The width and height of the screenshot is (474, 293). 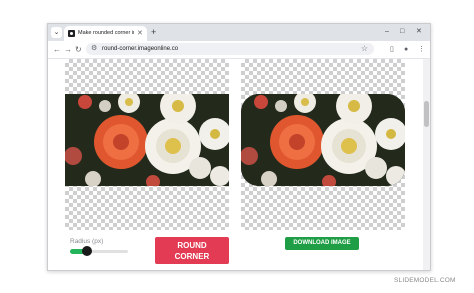 I want to click on page-scrollbar, so click(x=426, y=164).